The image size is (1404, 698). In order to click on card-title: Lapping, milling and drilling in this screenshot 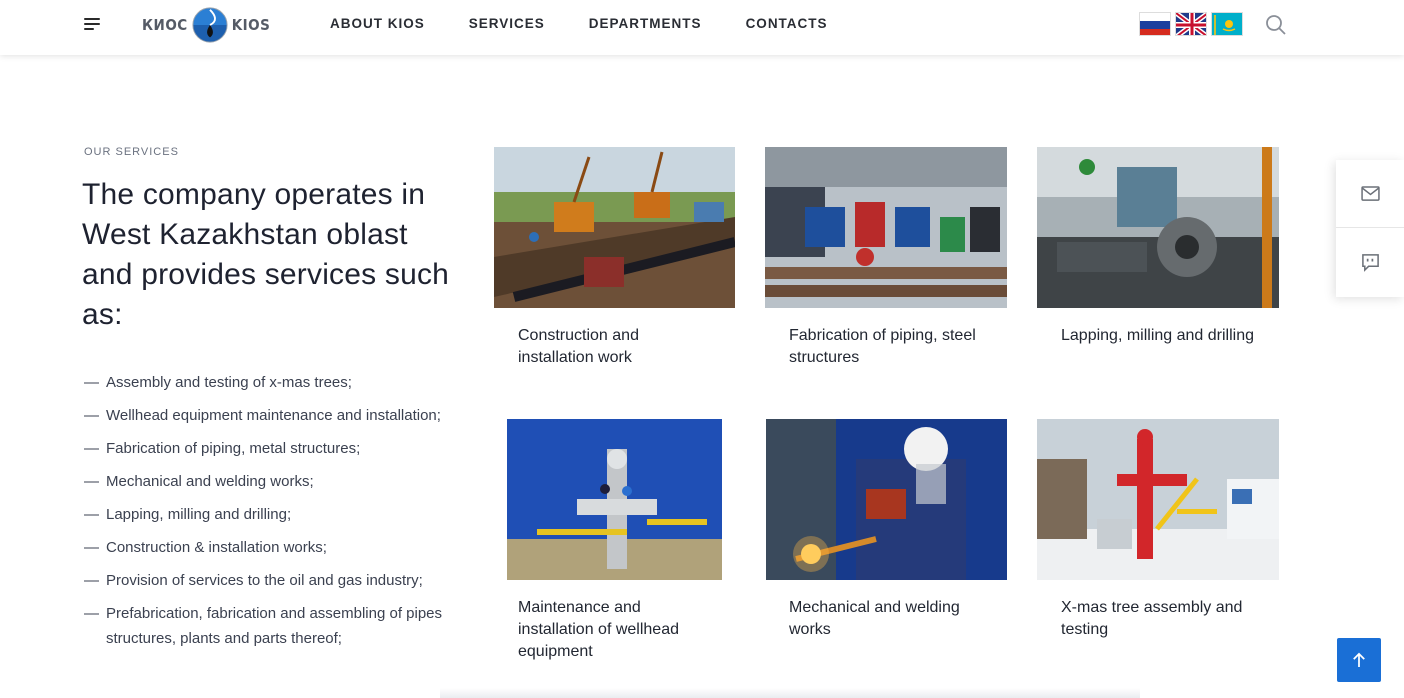, I will do `click(1158, 335)`.